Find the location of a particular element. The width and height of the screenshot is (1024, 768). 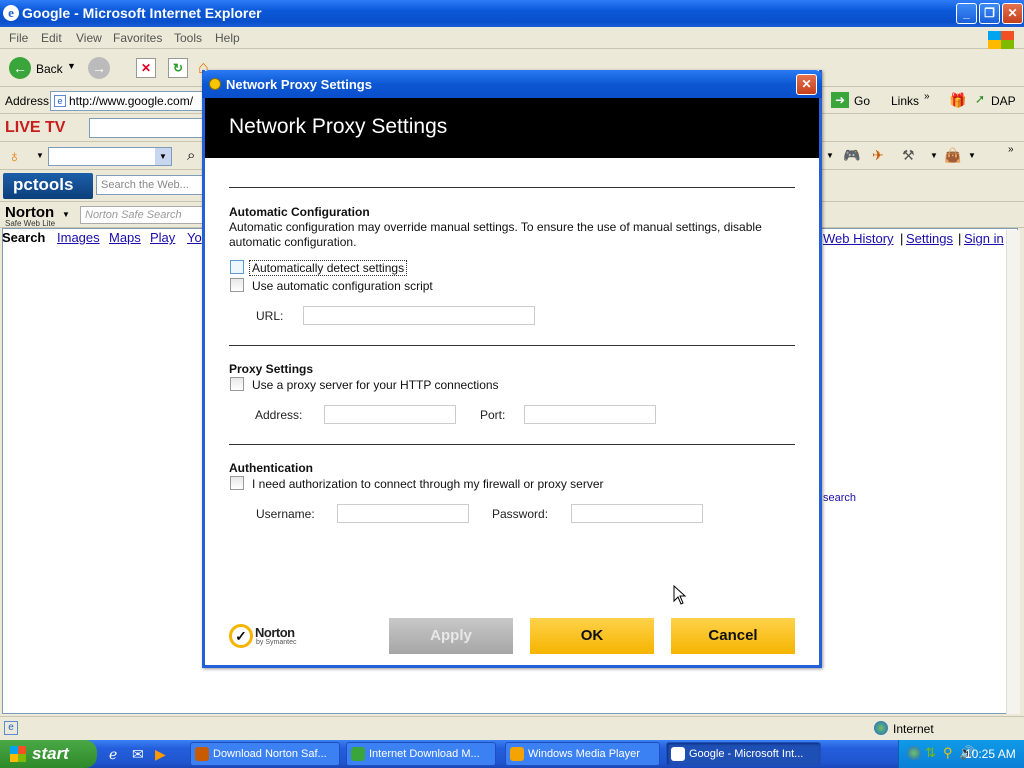

livetv-search-input is located at coordinates (147, 128).